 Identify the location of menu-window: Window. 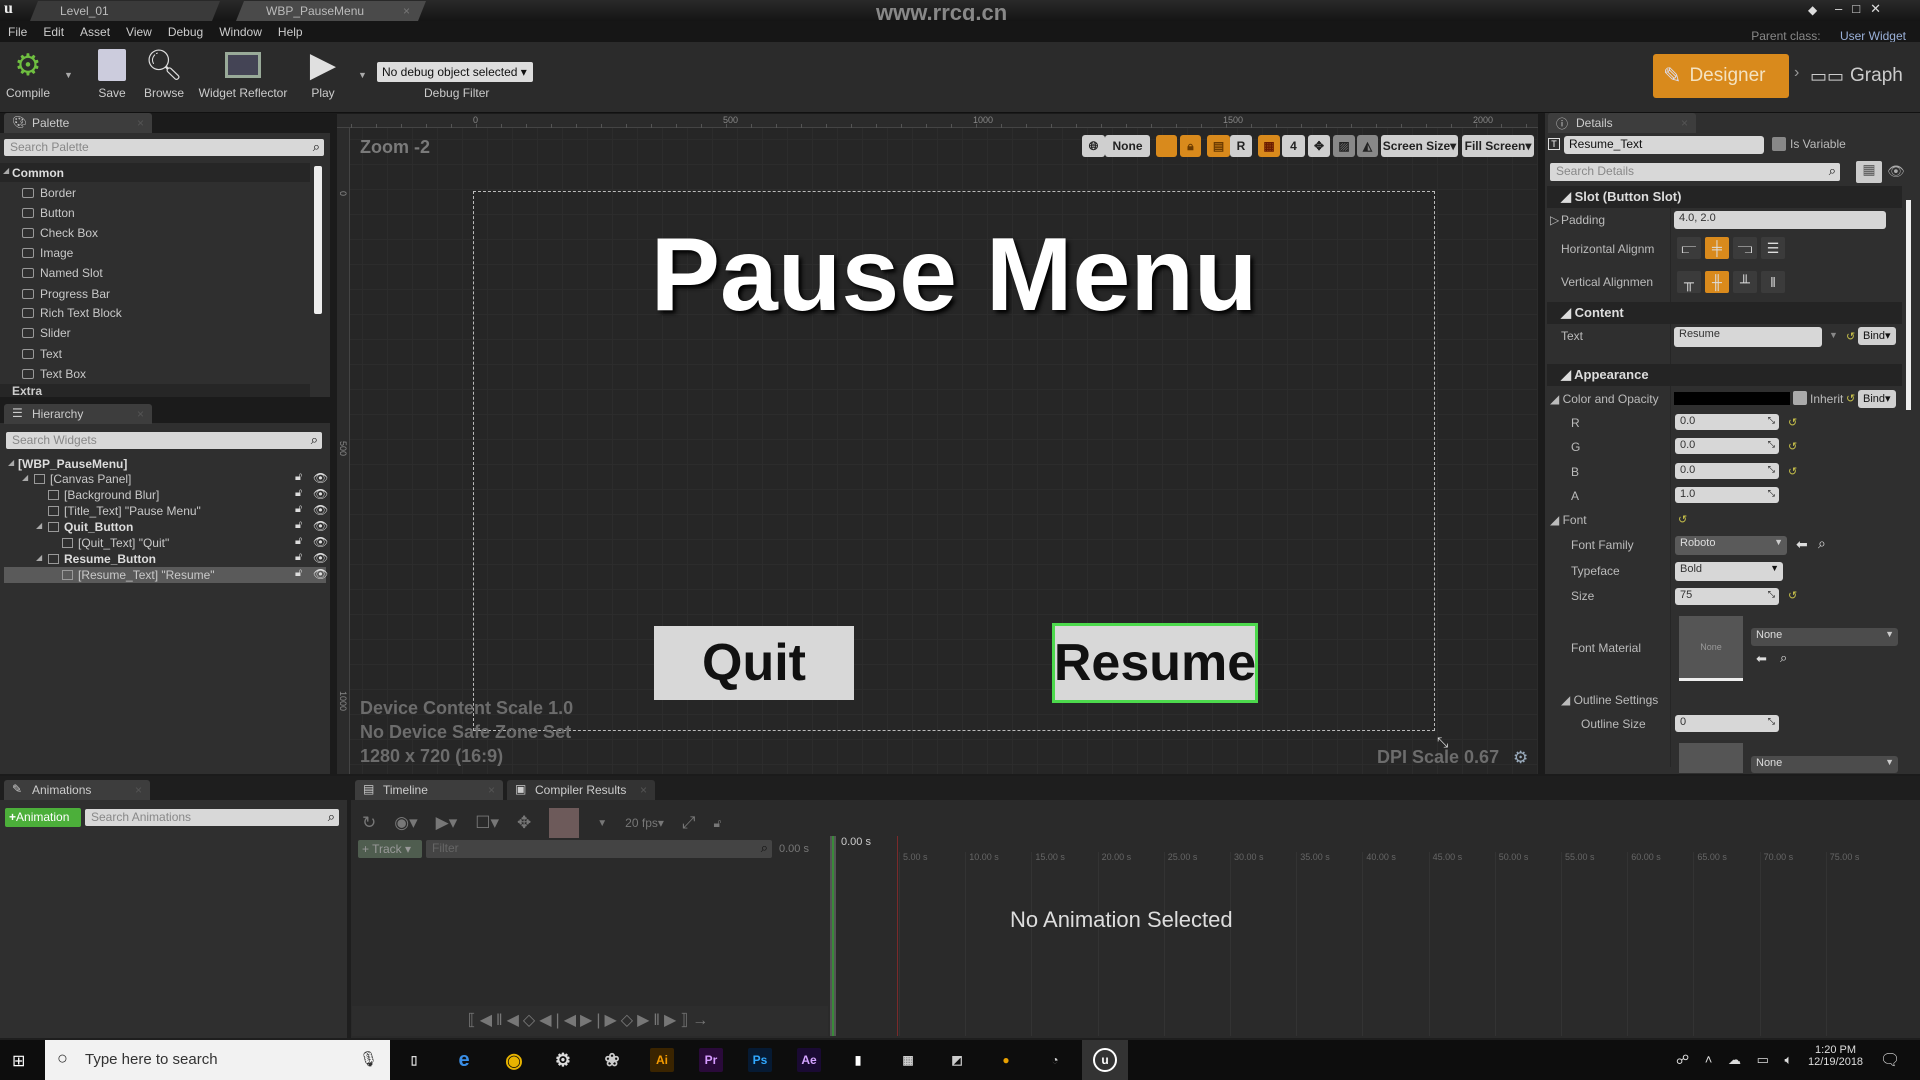
(240, 32).